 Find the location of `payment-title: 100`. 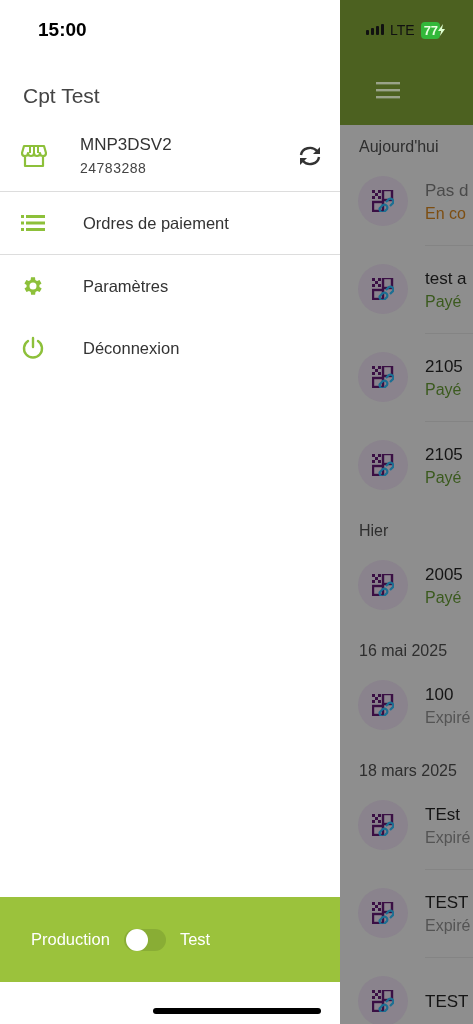

payment-title: 100 is located at coordinates (440, 694).